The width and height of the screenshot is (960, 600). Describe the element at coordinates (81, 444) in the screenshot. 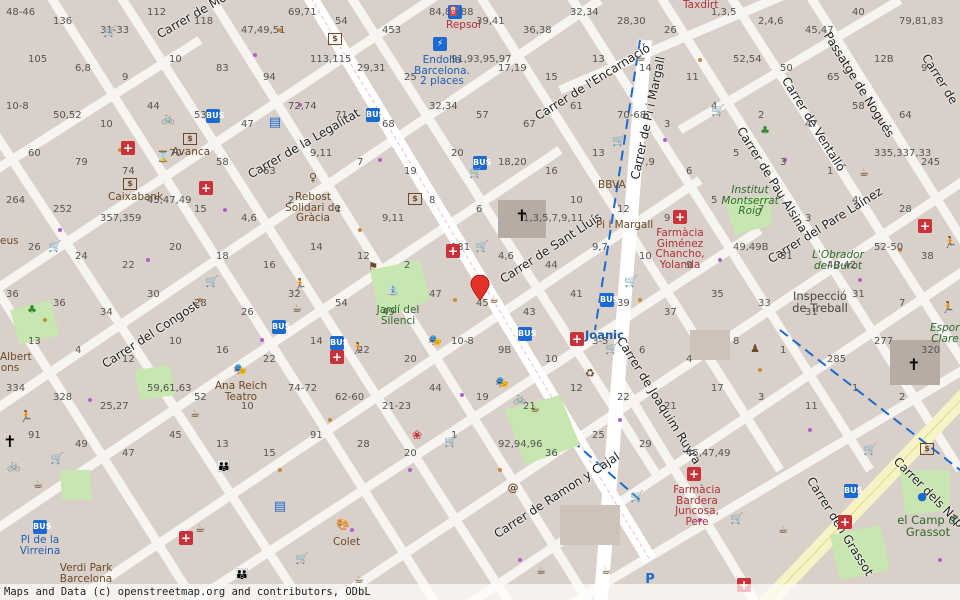

I see `house-number: 49` at that location.